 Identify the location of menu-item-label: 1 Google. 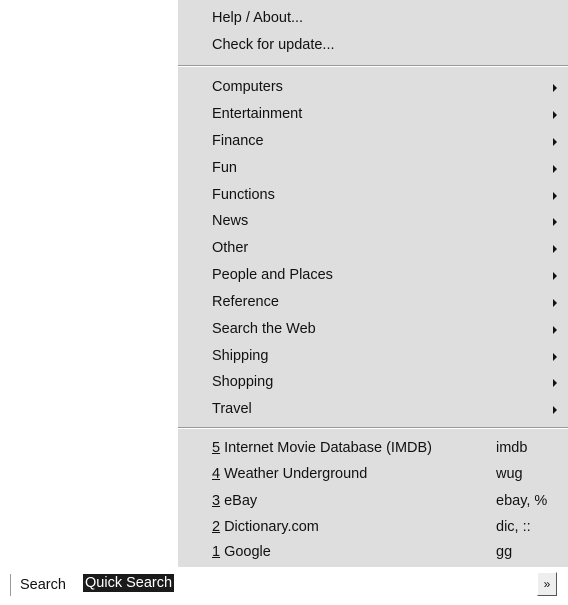
(241, 552).